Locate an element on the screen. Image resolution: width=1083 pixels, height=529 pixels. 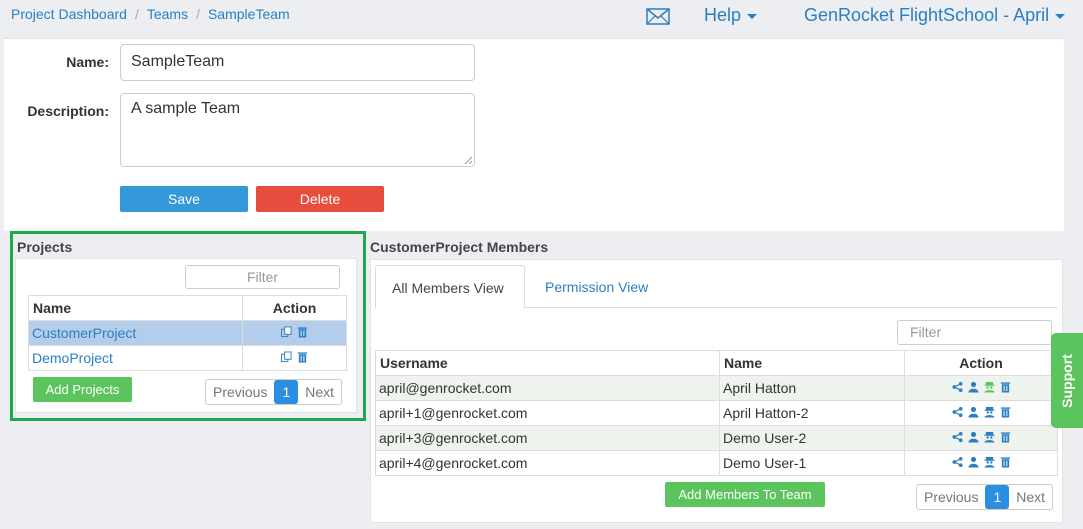
help-menu: Help is located at coordinates (731, 15).